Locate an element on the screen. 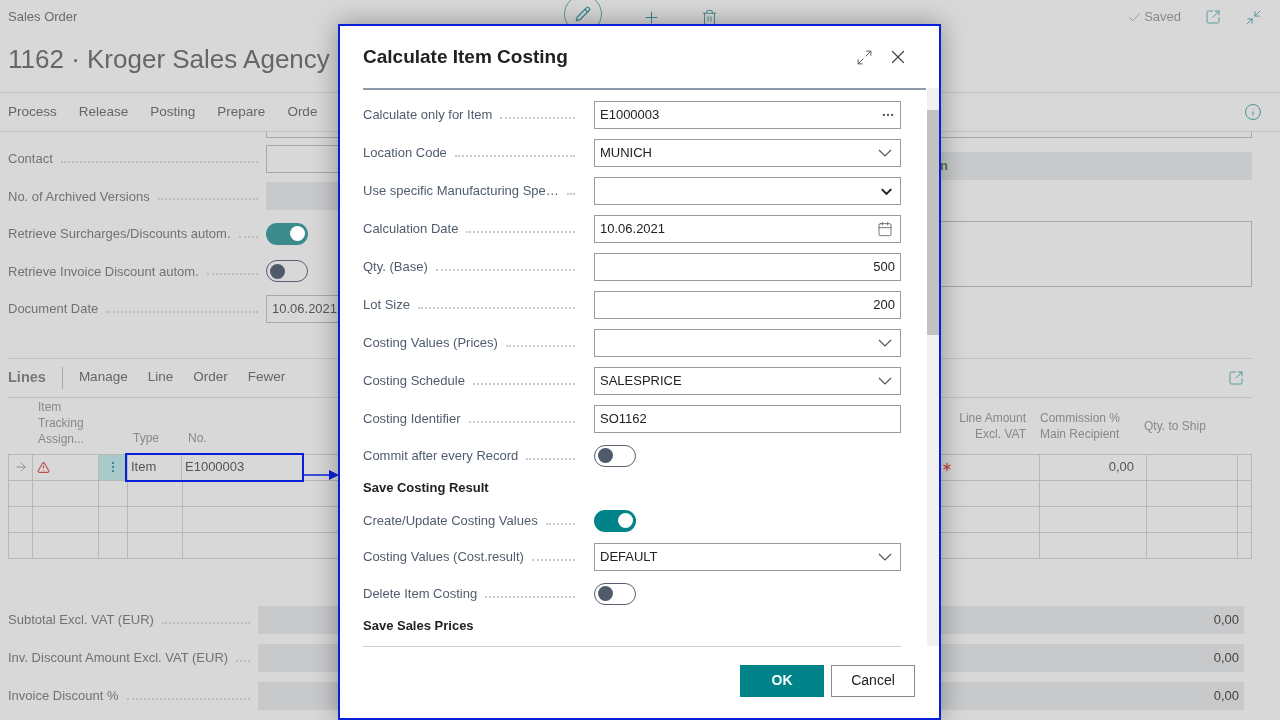 This screenshot has width=1280, height=720. field-label: Retrieve Invoice Discount autom. is located at coordinates (103, 271).